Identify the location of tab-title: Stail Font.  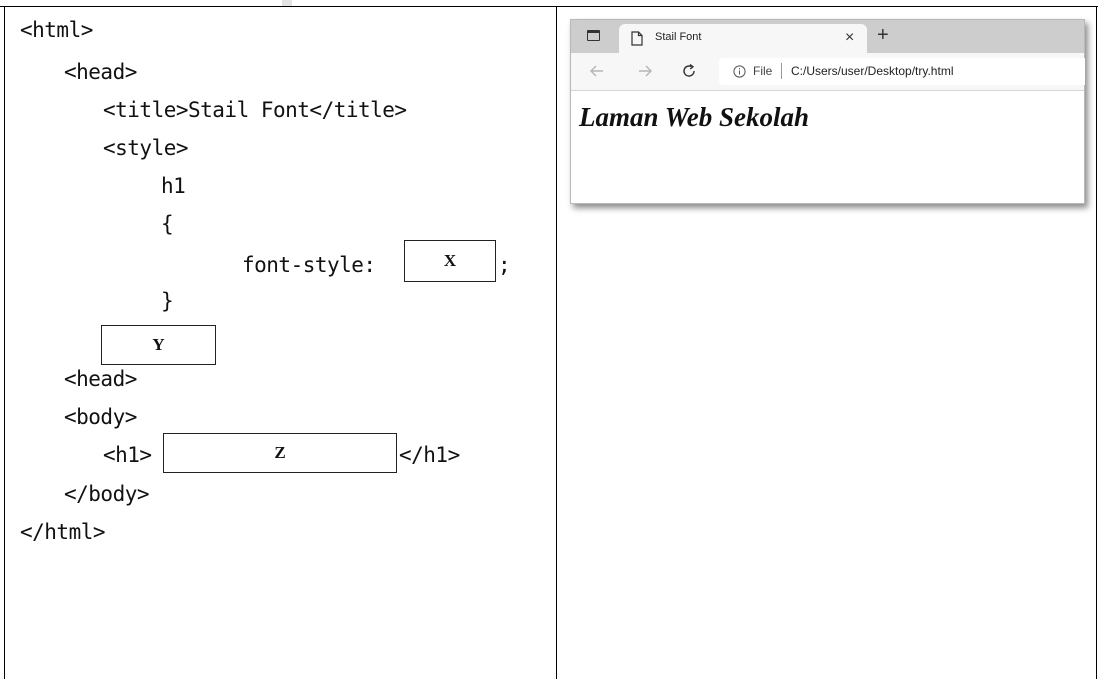
(678, 37).